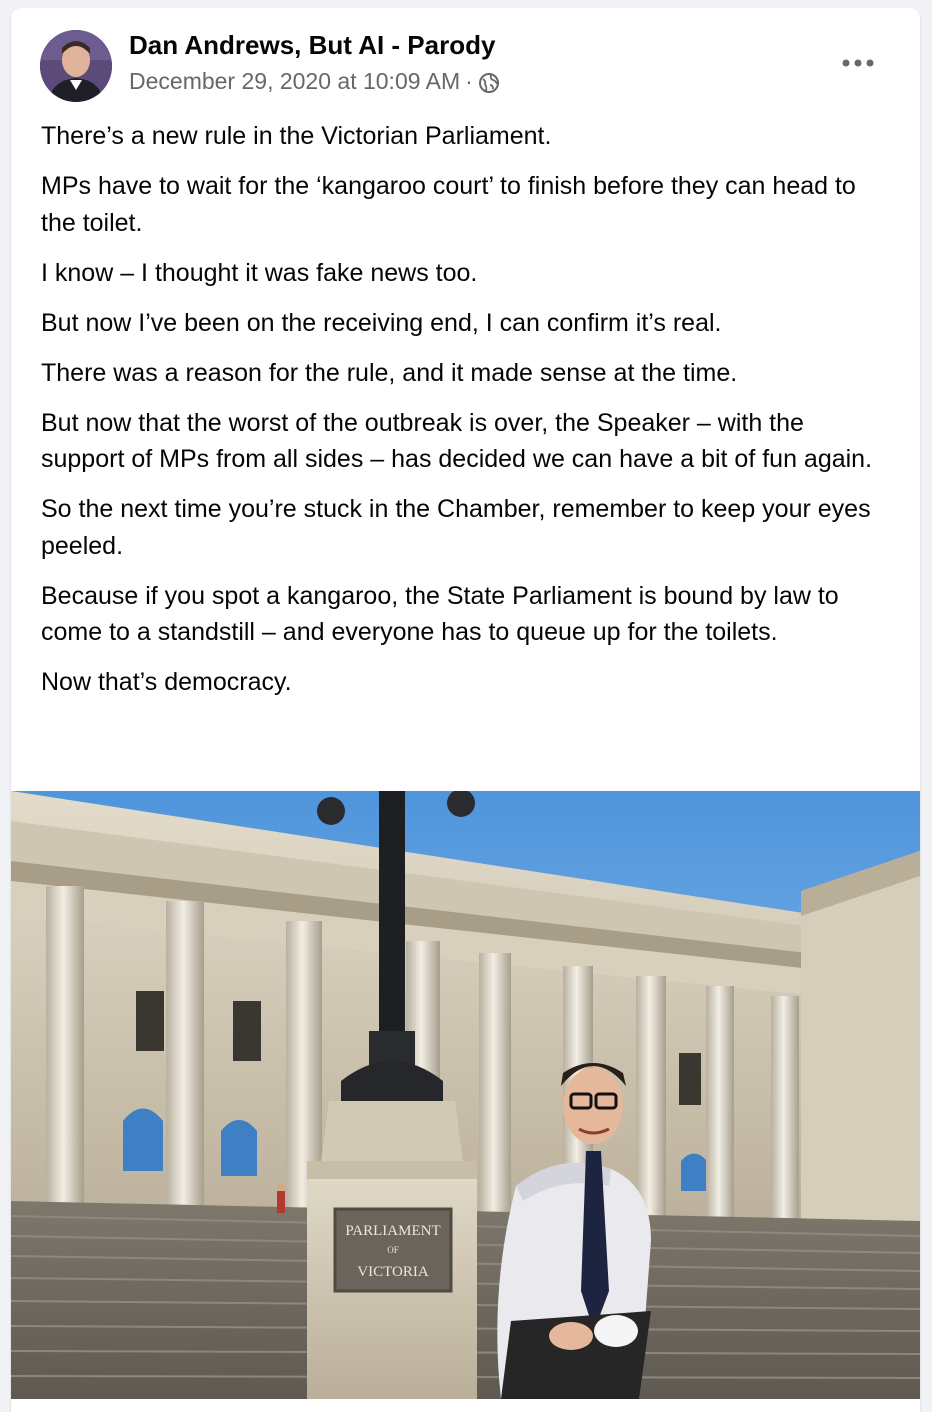 This screenshot has width=932, height=1412. Describe the element at coordinates (393, 1250) in the screenshot. I see `sign-line-2: OF` at that location.